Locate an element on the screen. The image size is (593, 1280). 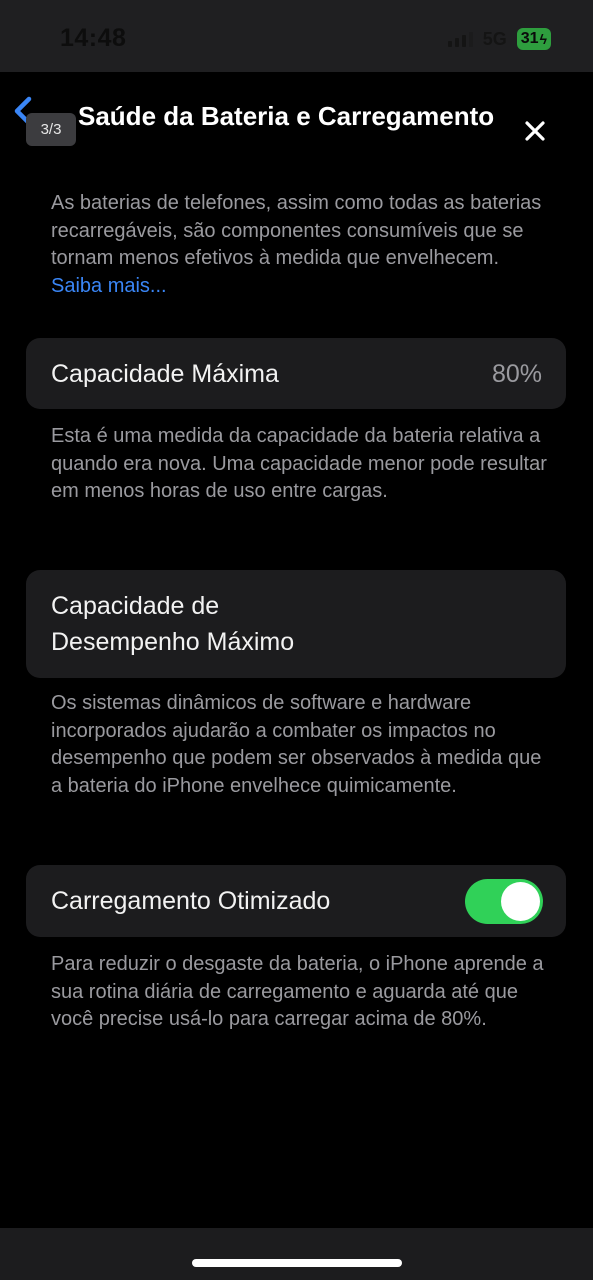
peak-performance-label-line1: Capacidade de is located at coordinates (135, 606).